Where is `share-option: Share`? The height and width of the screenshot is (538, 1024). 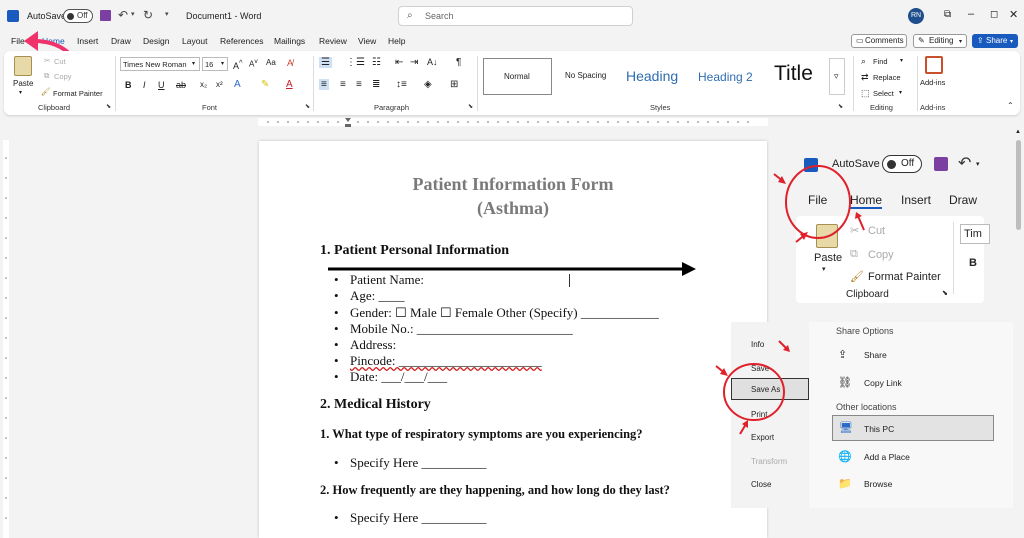
share-option: Share is located at coordinates (875, 355).